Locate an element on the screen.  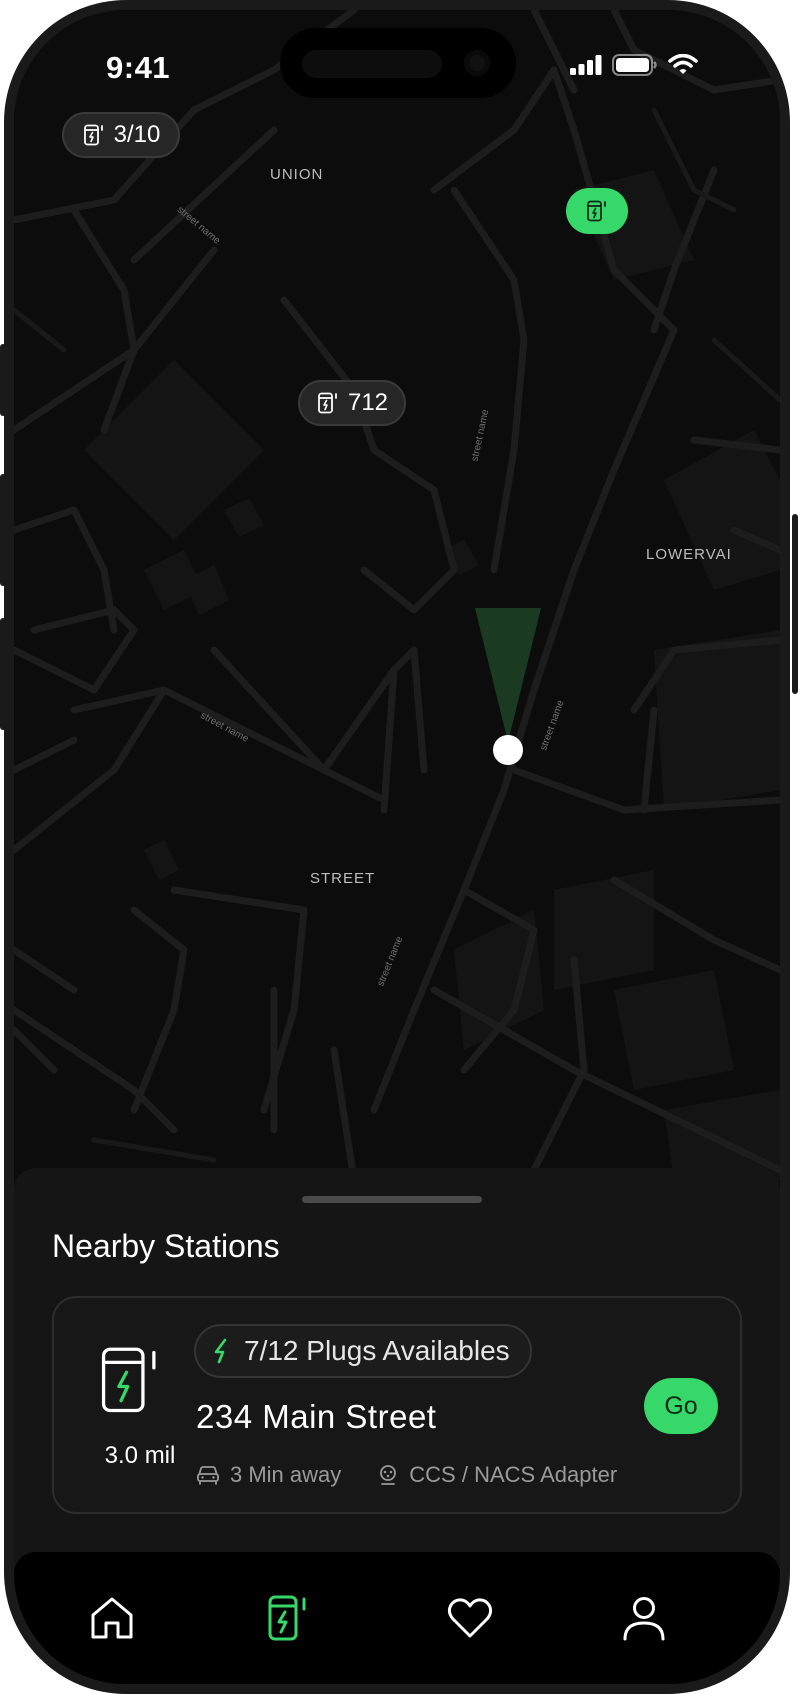
connector-plug-icon is located at coordinates (388, 1475).